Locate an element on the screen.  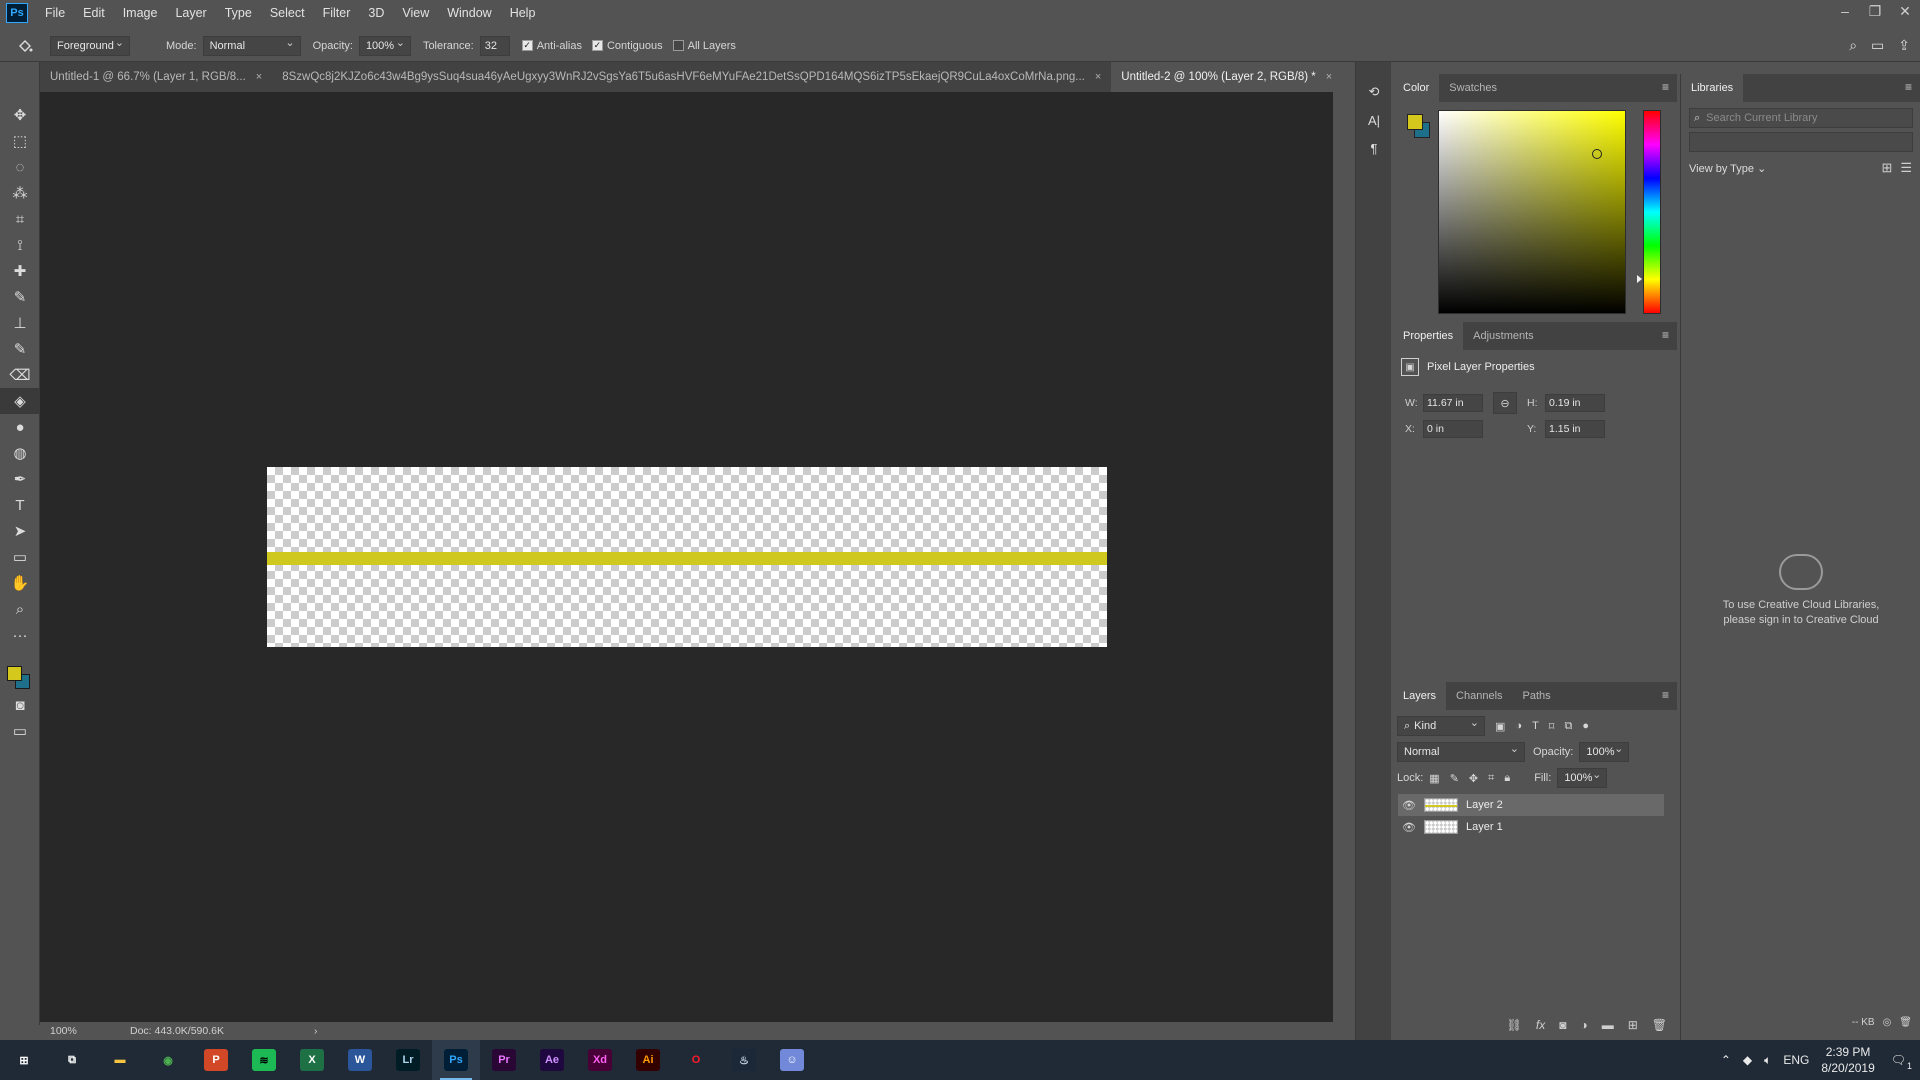
tolerance-field: 32 is located at coordinates (494, 45).